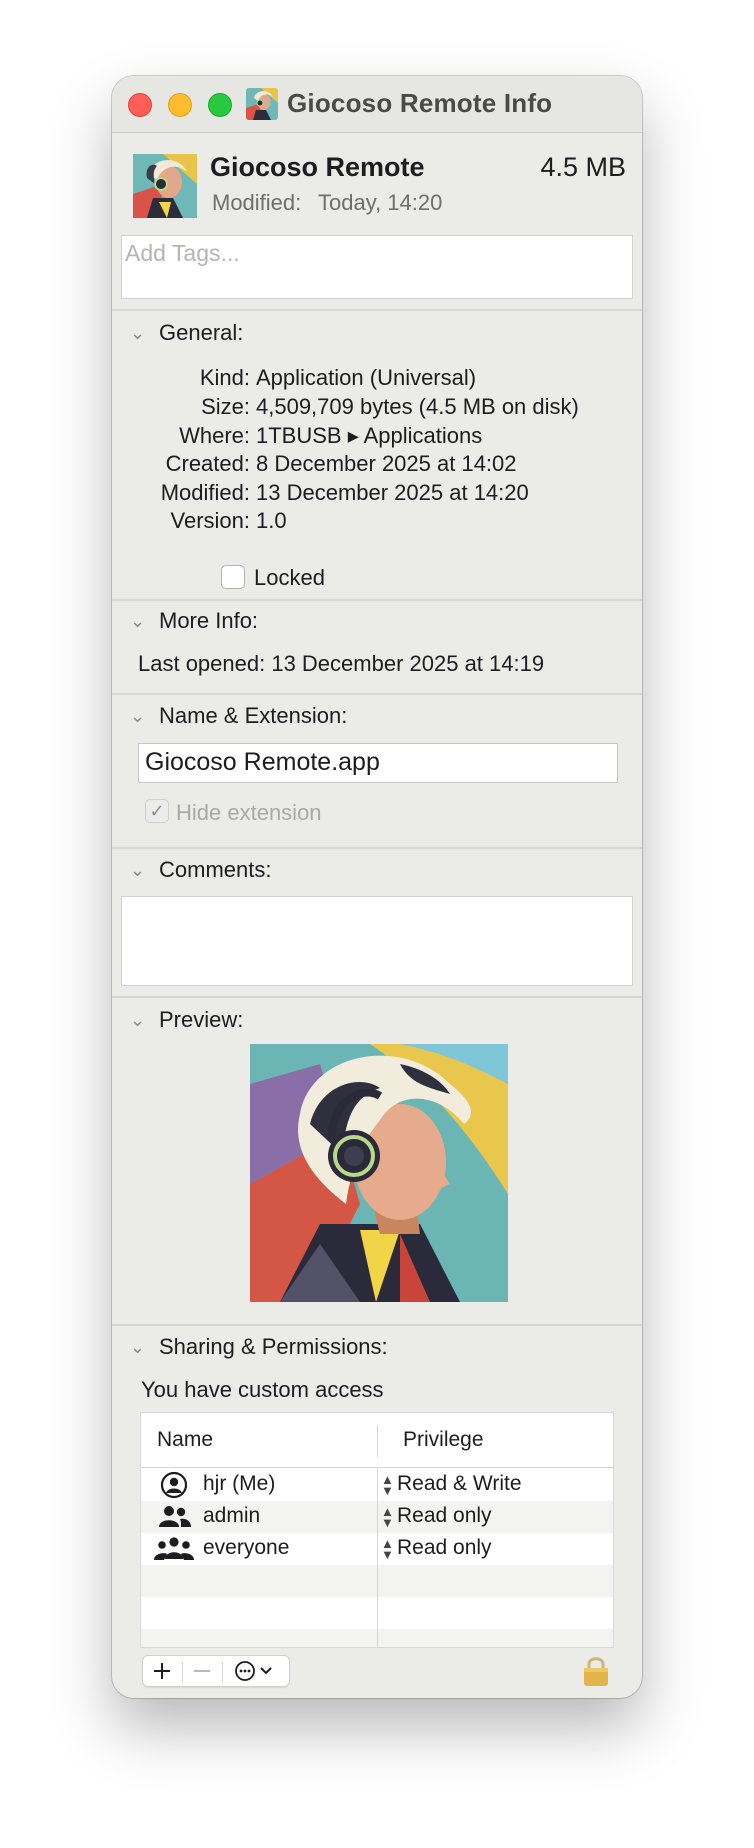 The height and width of the screenshot is (1848, 754). What do you see at coordinates (271, 520) in the screenshot?
I see `version-value: 1.0` at bounding box center [271, 520].